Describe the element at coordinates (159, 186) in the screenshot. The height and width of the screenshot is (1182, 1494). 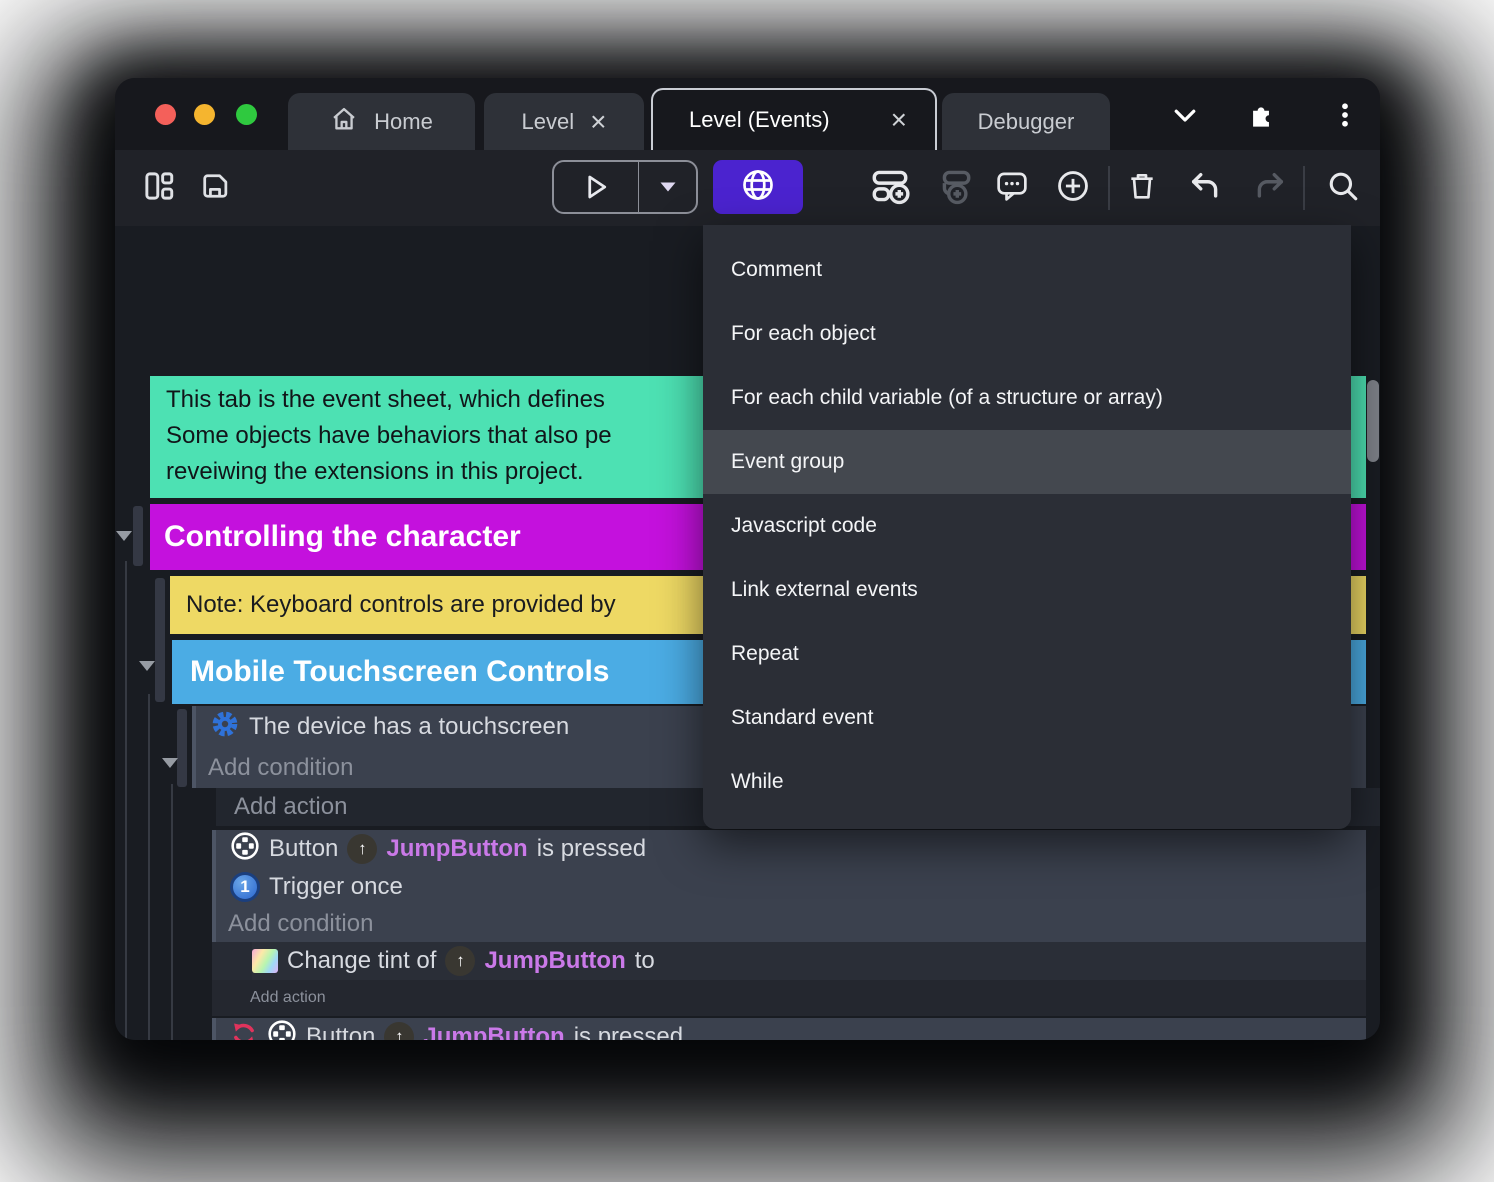
I see `panel-layout-icon` at that location.